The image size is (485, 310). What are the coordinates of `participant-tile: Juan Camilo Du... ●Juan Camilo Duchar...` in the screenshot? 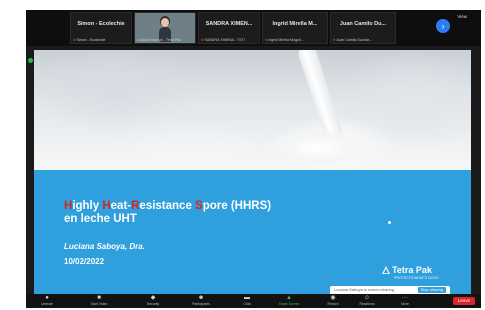 It's located at (363, 28).